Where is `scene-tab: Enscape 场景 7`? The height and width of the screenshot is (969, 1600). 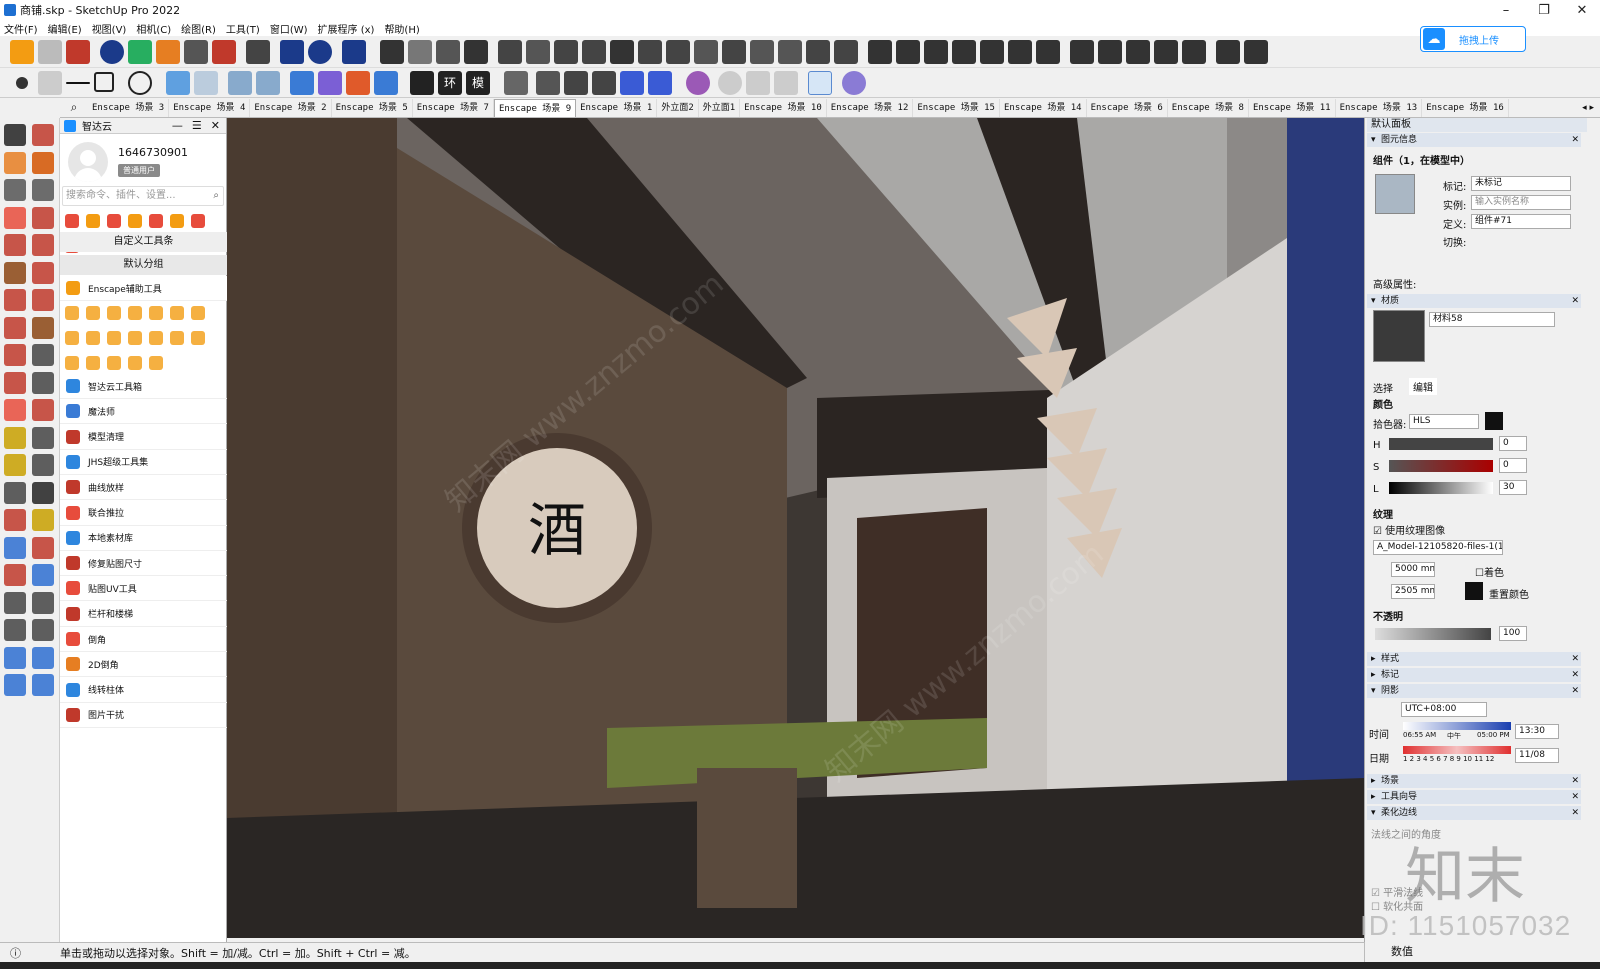 scene-tab: Enscape 场景 7 is located at coordinates (453, 107).